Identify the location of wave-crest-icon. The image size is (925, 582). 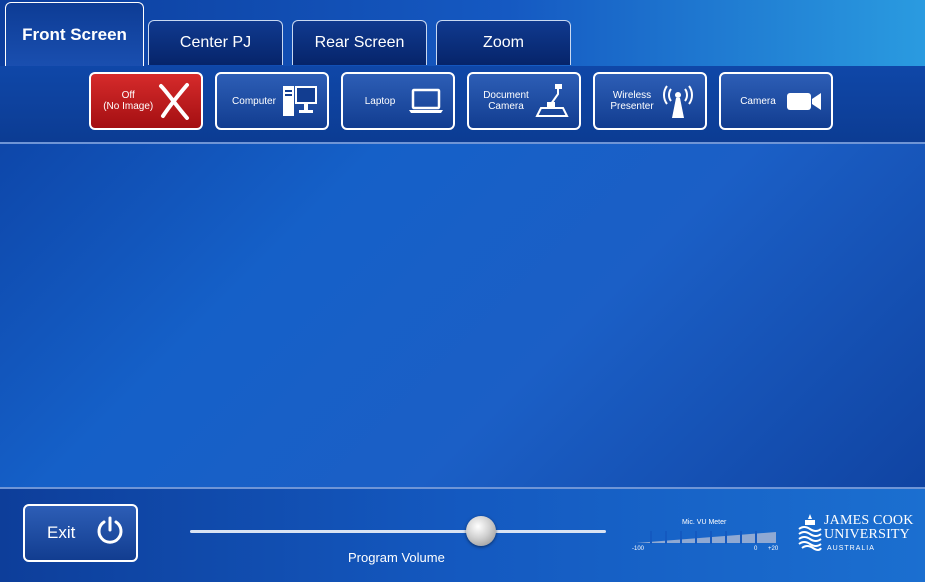
(810, 532).